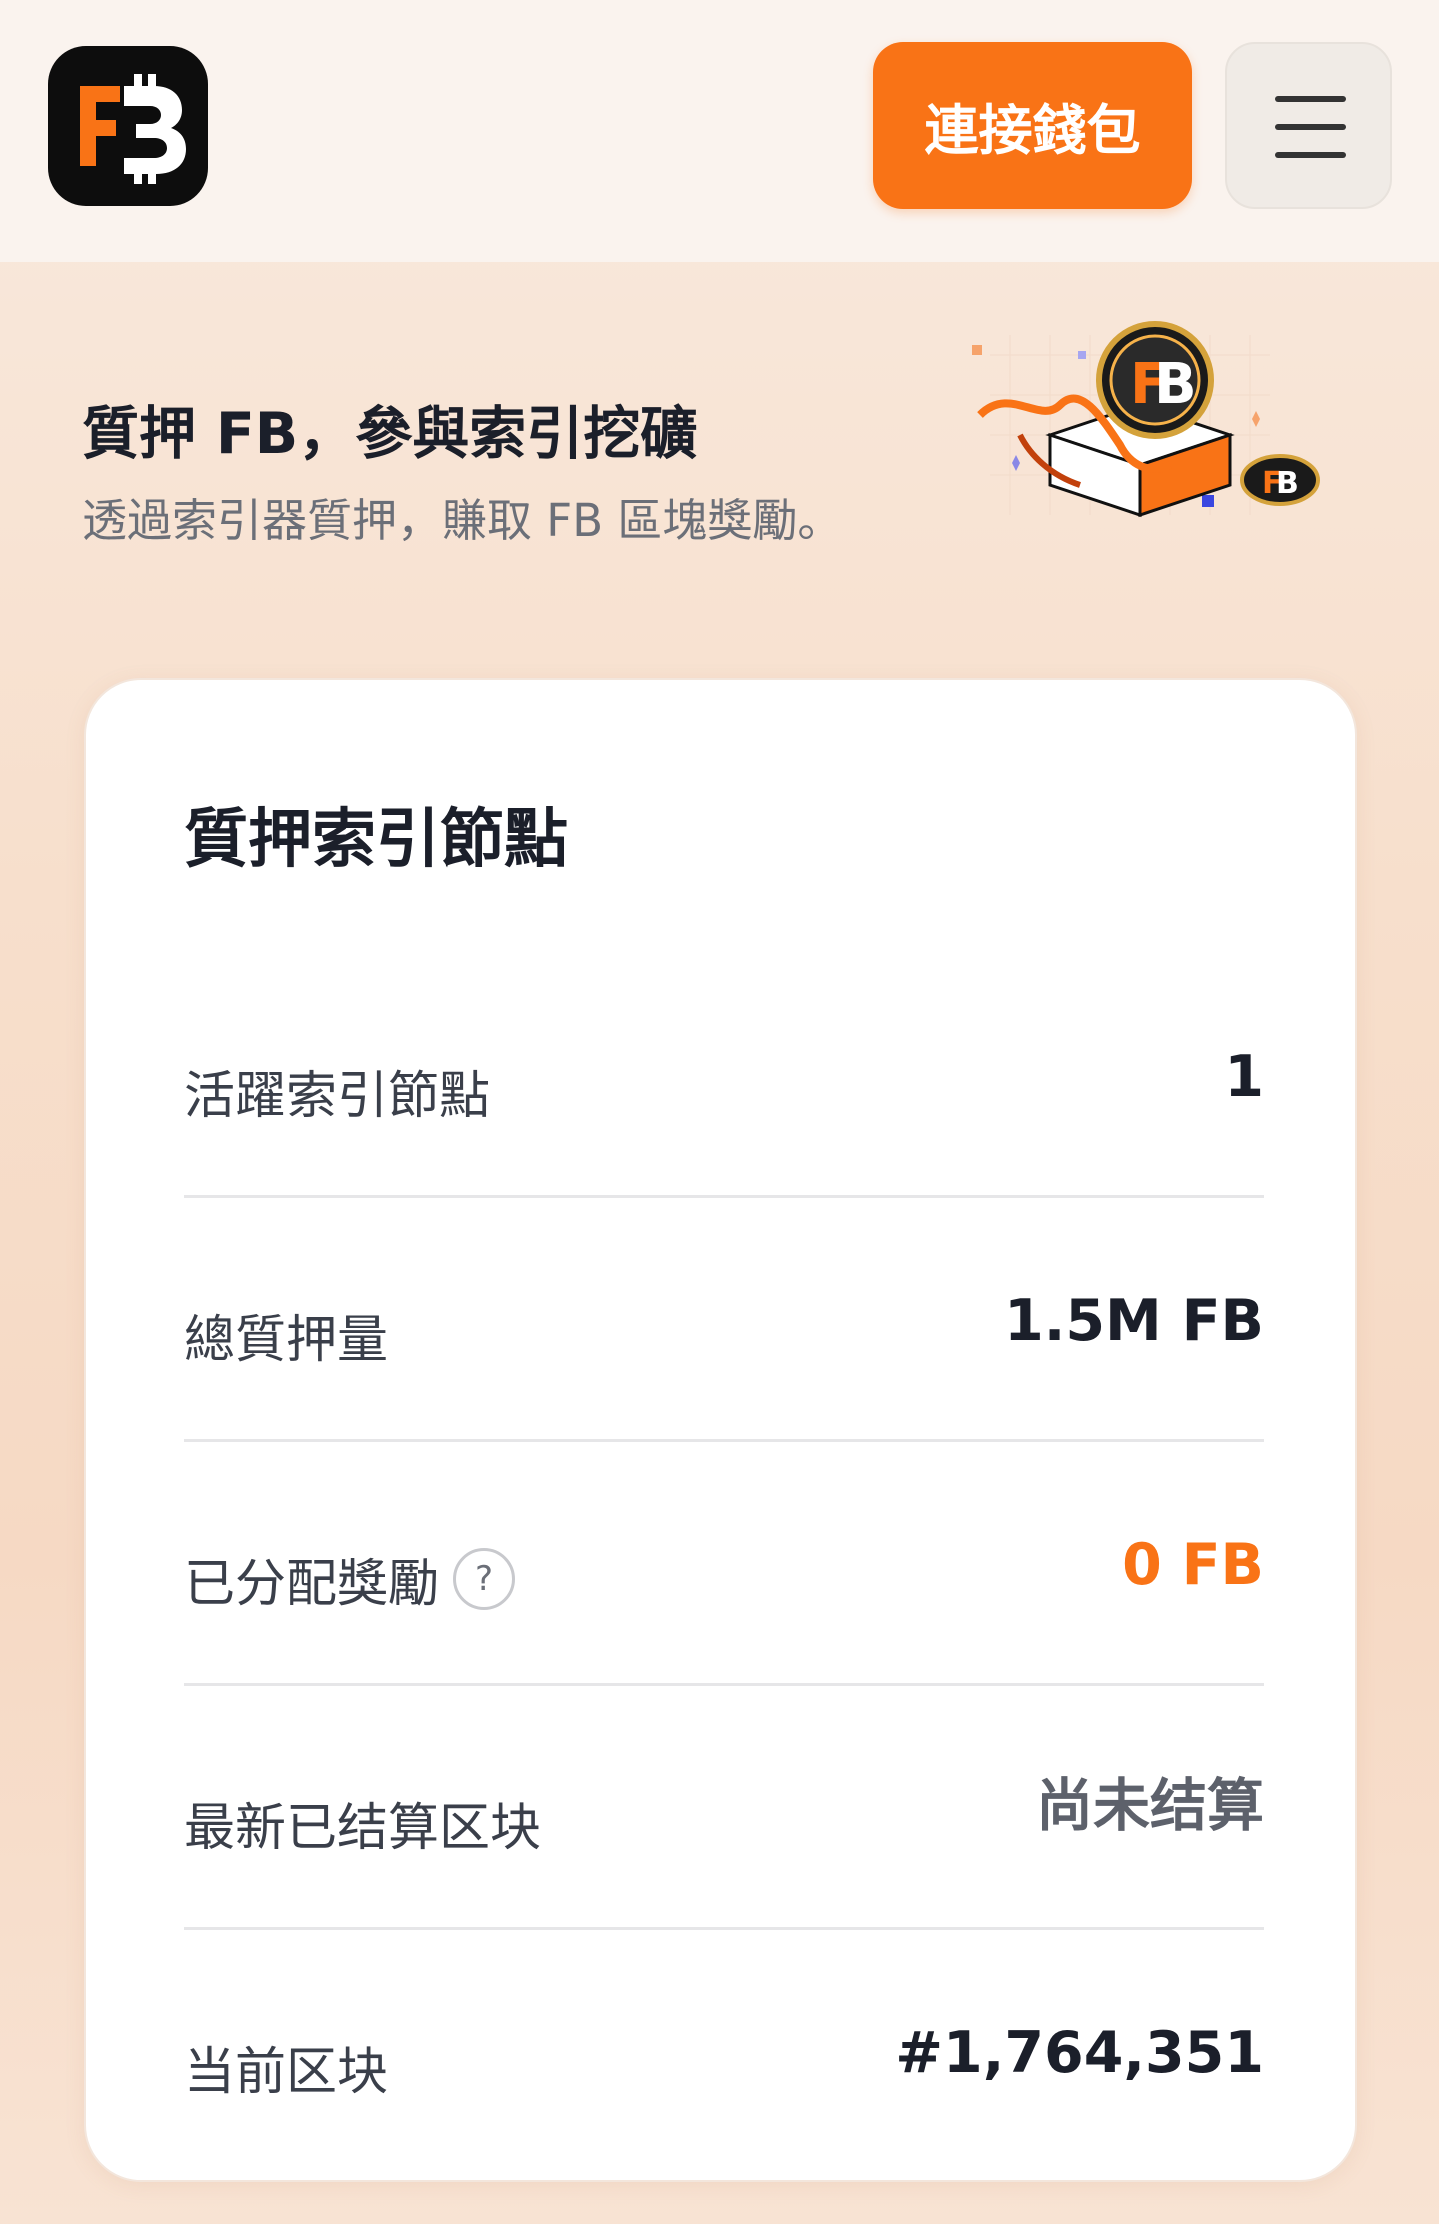 This screenshot has width=1439, height=2224. Describe the element at coordinates (1244, 1077) in the screenshot. I see `stat-value: 1` at that location.